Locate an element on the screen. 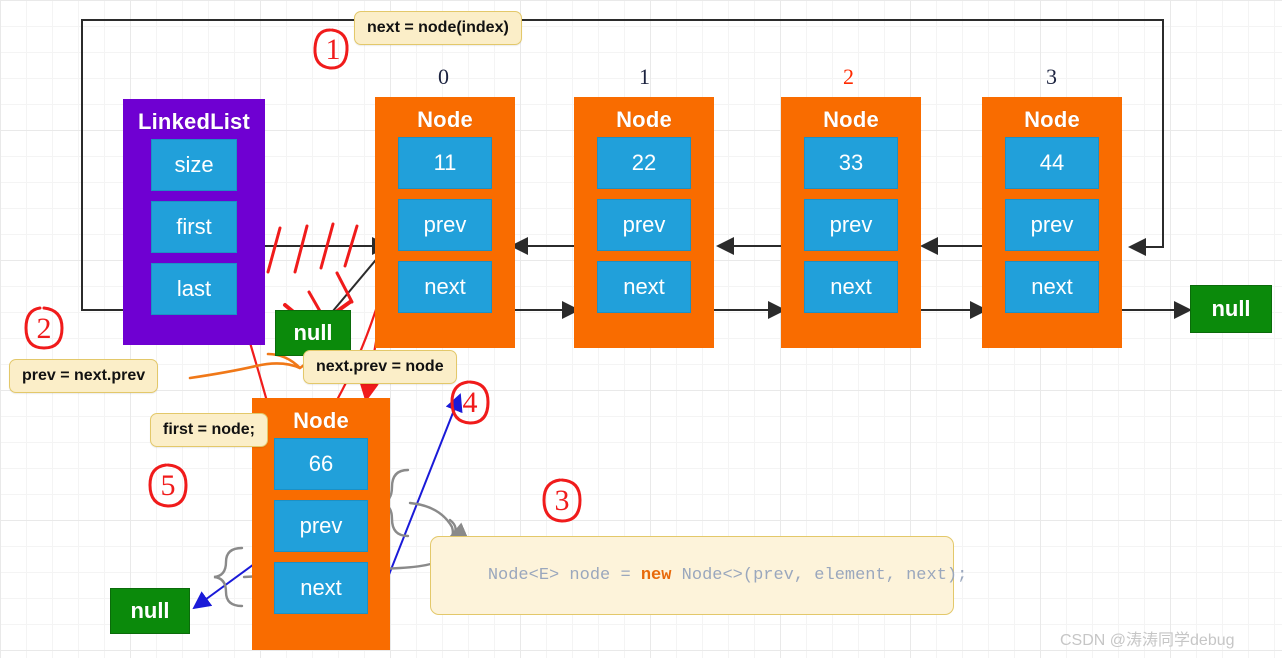 The image size is (1282, 658). watermark: CSDN @涛涛同学debug is located at coordinates (1147, 638).